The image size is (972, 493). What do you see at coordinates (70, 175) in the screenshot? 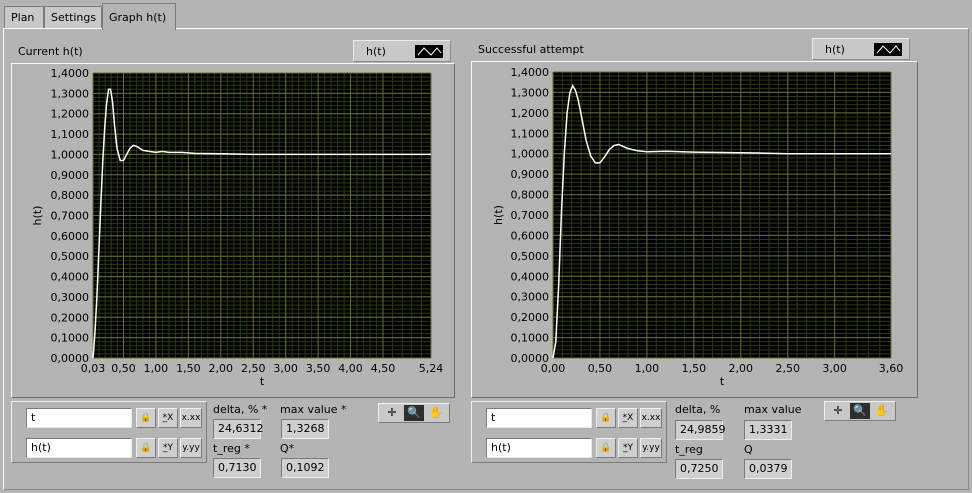
I see `y-tick-label: 0,9000` at bounding box center [70, 175].